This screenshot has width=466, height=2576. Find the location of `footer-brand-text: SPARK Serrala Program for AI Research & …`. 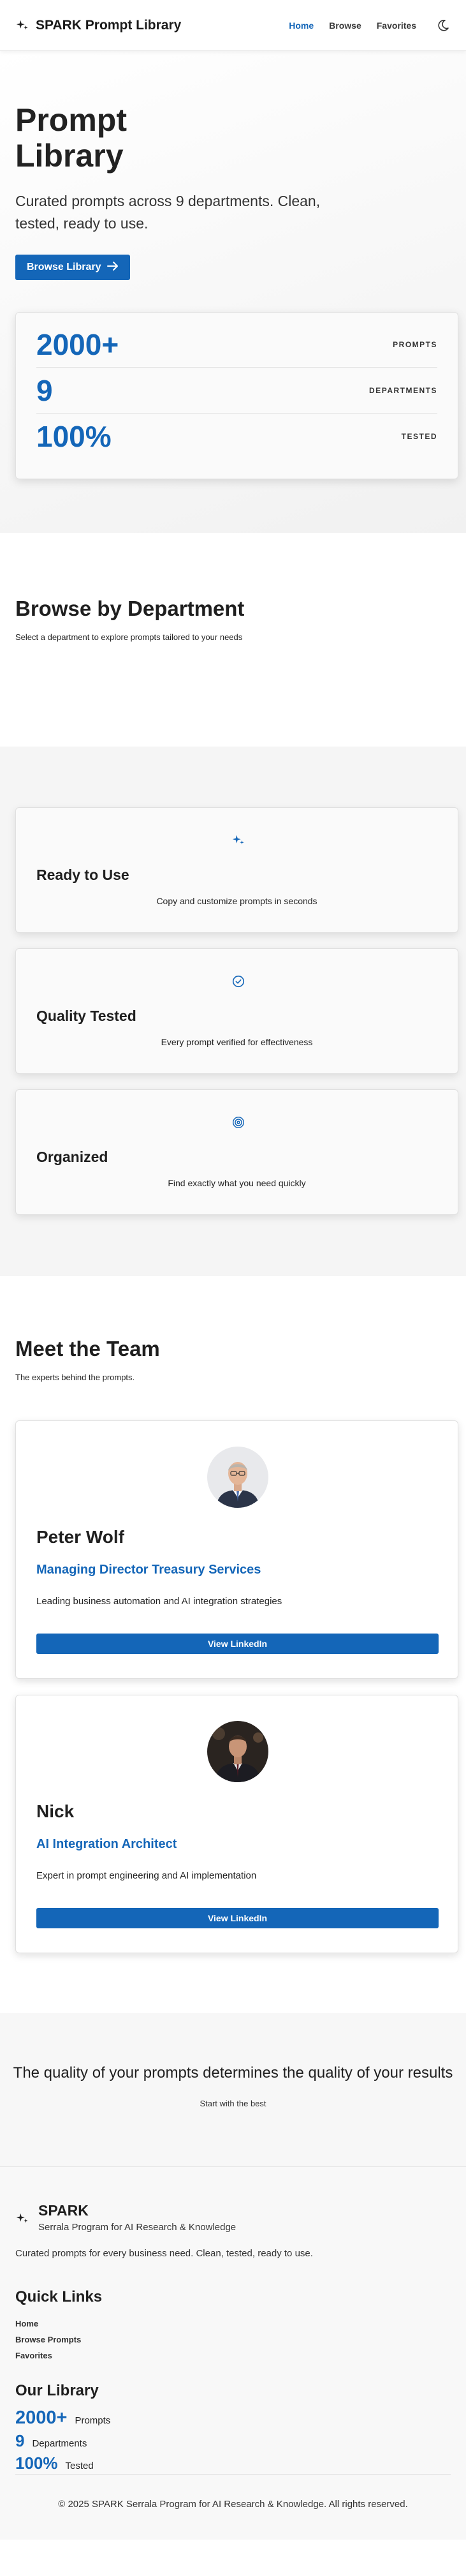

footer-brand-text: SPARK Serrala Program for AI Research & … is located at coordinates (137, 2217).